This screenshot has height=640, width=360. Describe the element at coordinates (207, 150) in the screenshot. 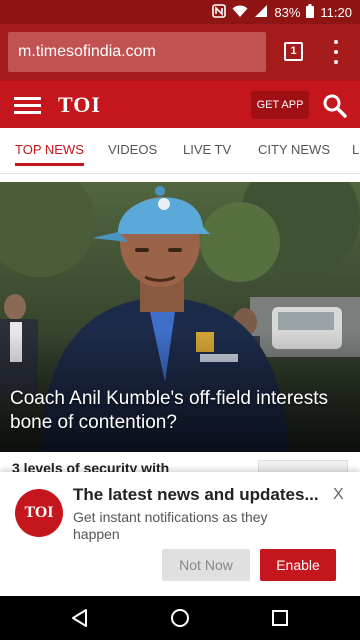

I see `tab-live-tv: LIVE TV` at that location.